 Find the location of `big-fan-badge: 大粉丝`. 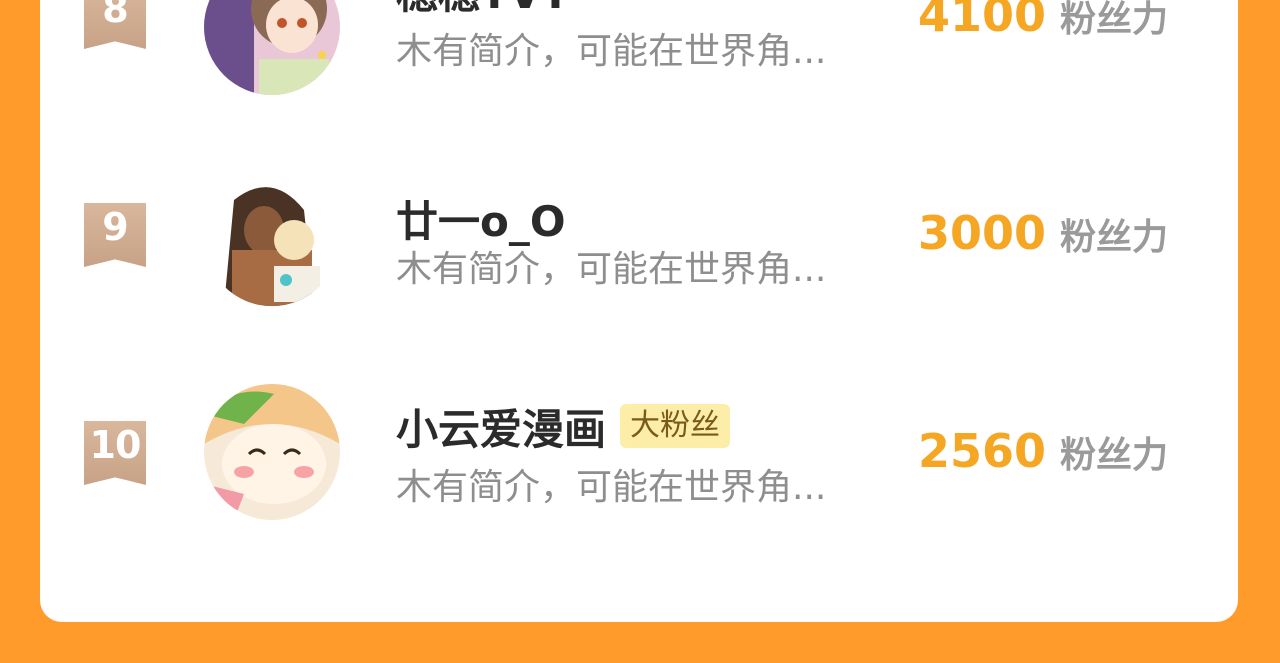

big-fan-badge: 大粉丝 is located at coordinates (675, 426).